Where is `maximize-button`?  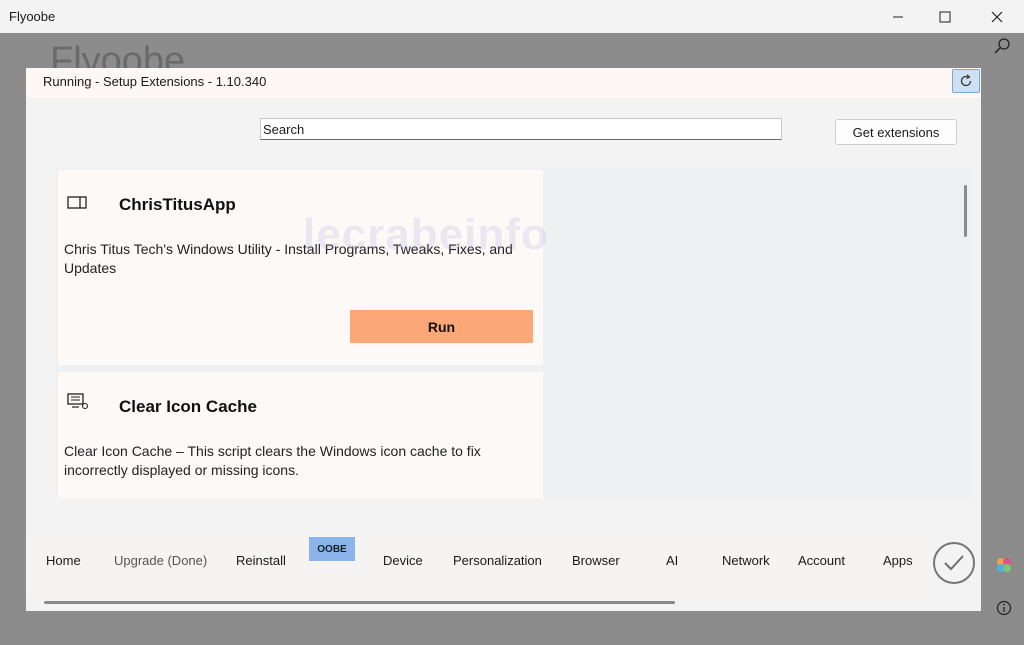
maximize-button is located at coordinates (945, 16).